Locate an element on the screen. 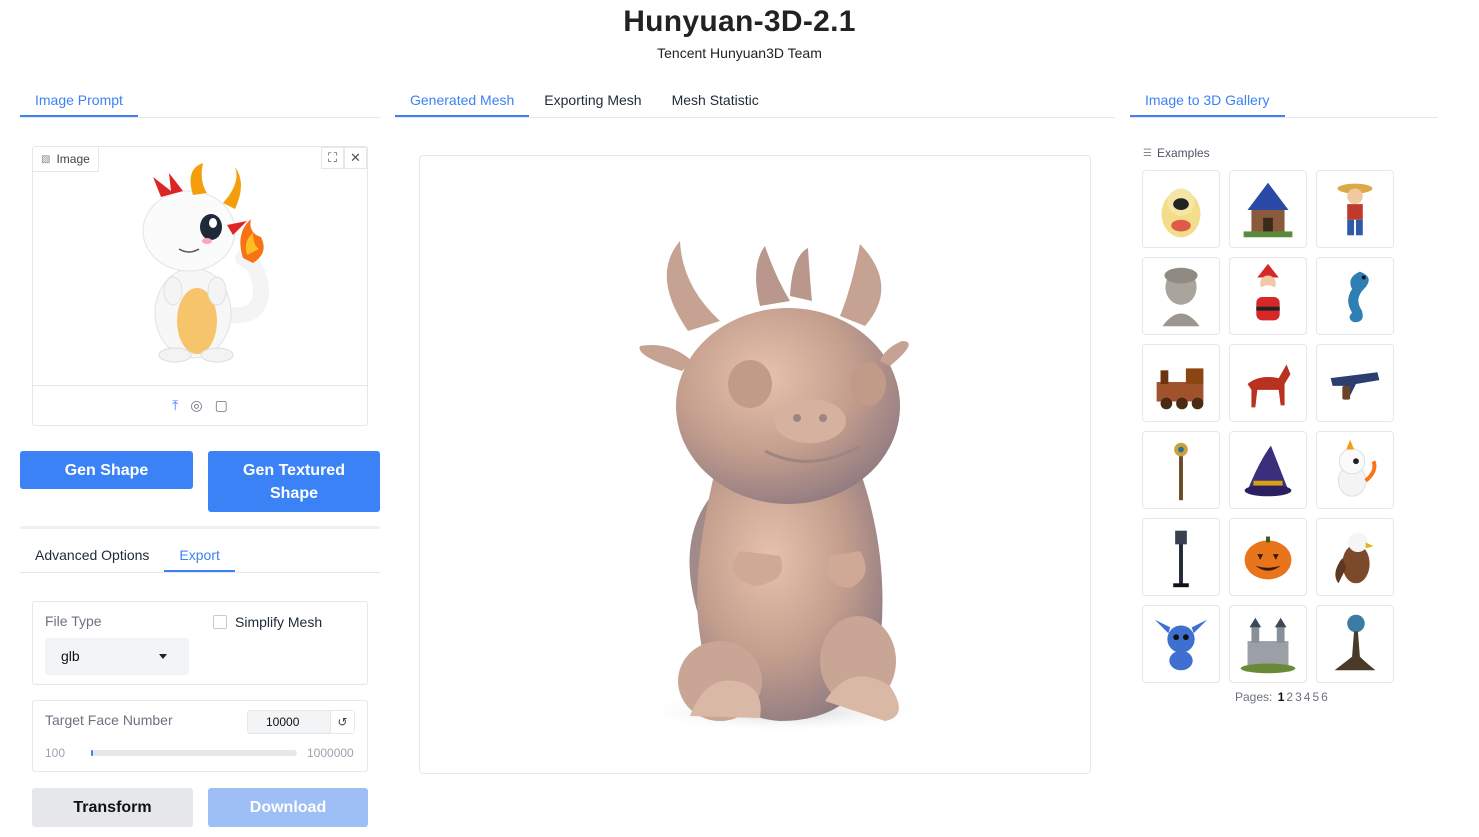 This screenshot has width=1479, height=837. gallery-item-ornate-staff is located at coordinates (1181, 470).